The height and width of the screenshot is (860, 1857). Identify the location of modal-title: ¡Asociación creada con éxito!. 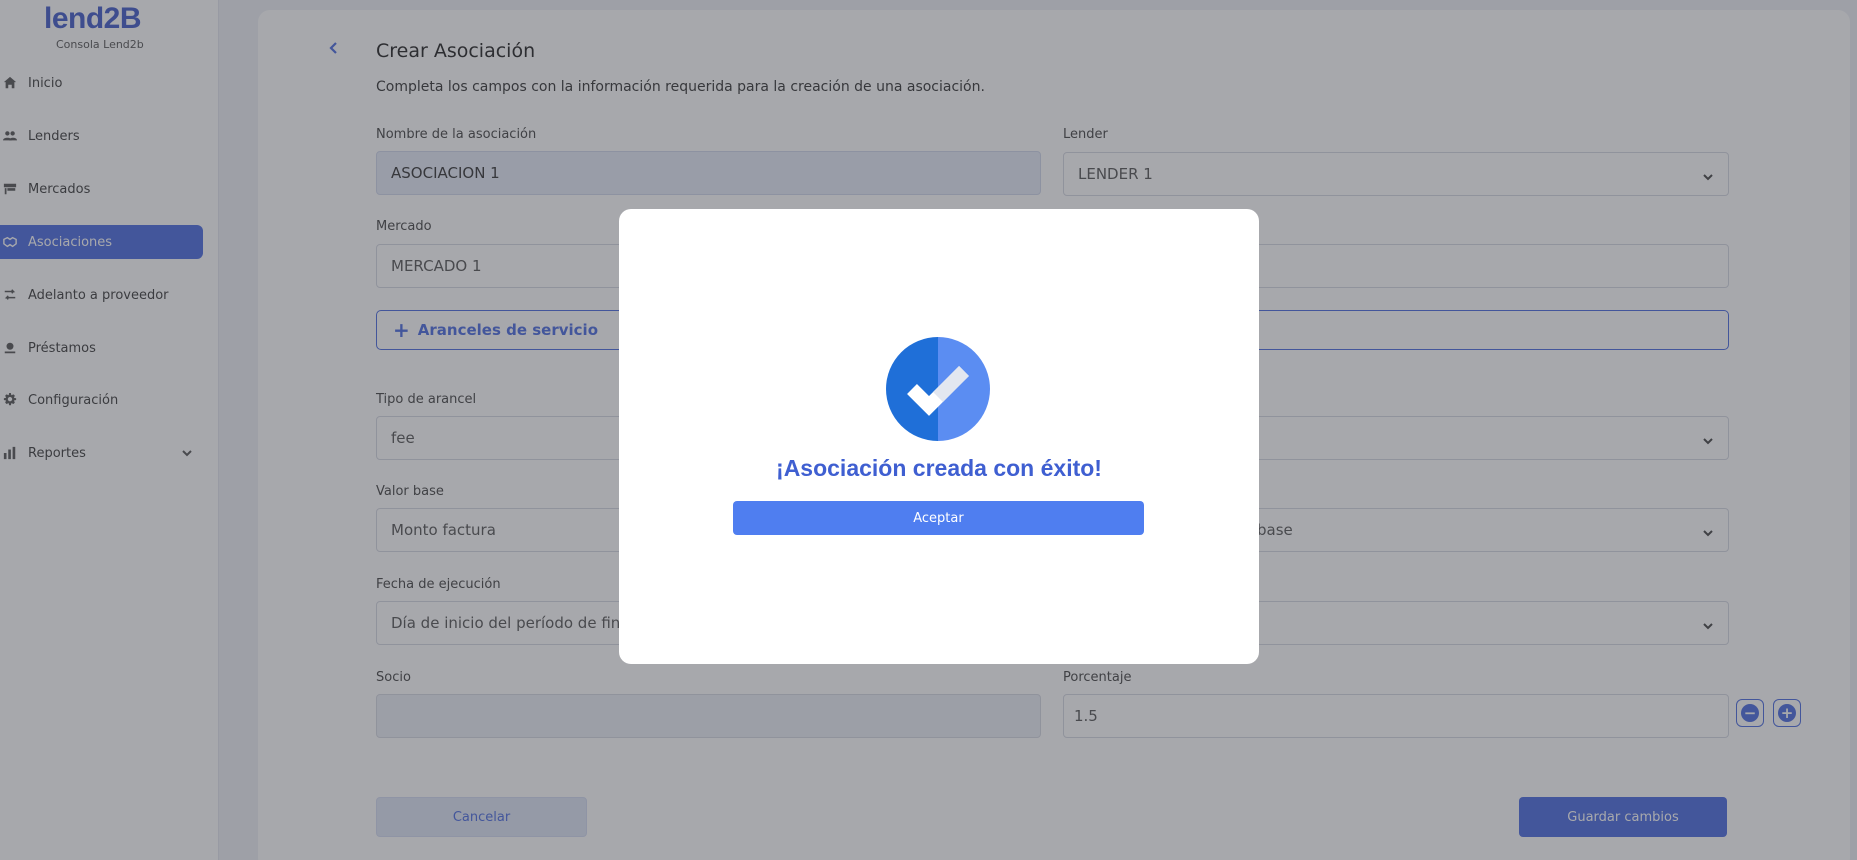
(939, 468).